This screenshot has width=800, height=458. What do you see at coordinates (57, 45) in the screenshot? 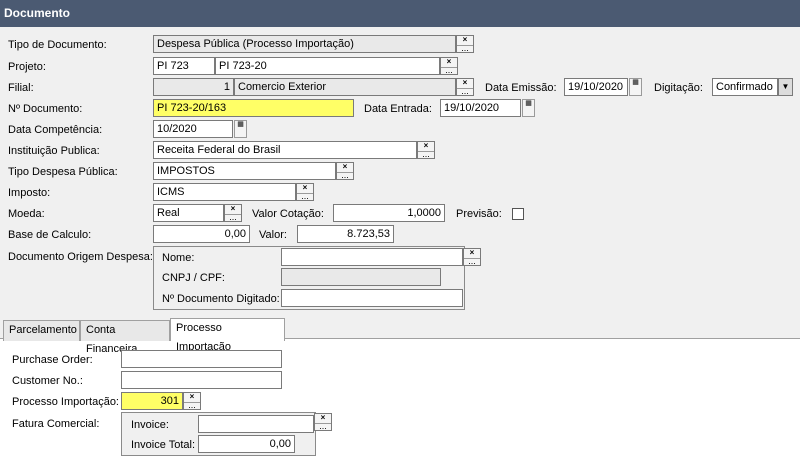
I see `tipo-documento-label: Tipo de Documento:` at bounding box center [57, 45].